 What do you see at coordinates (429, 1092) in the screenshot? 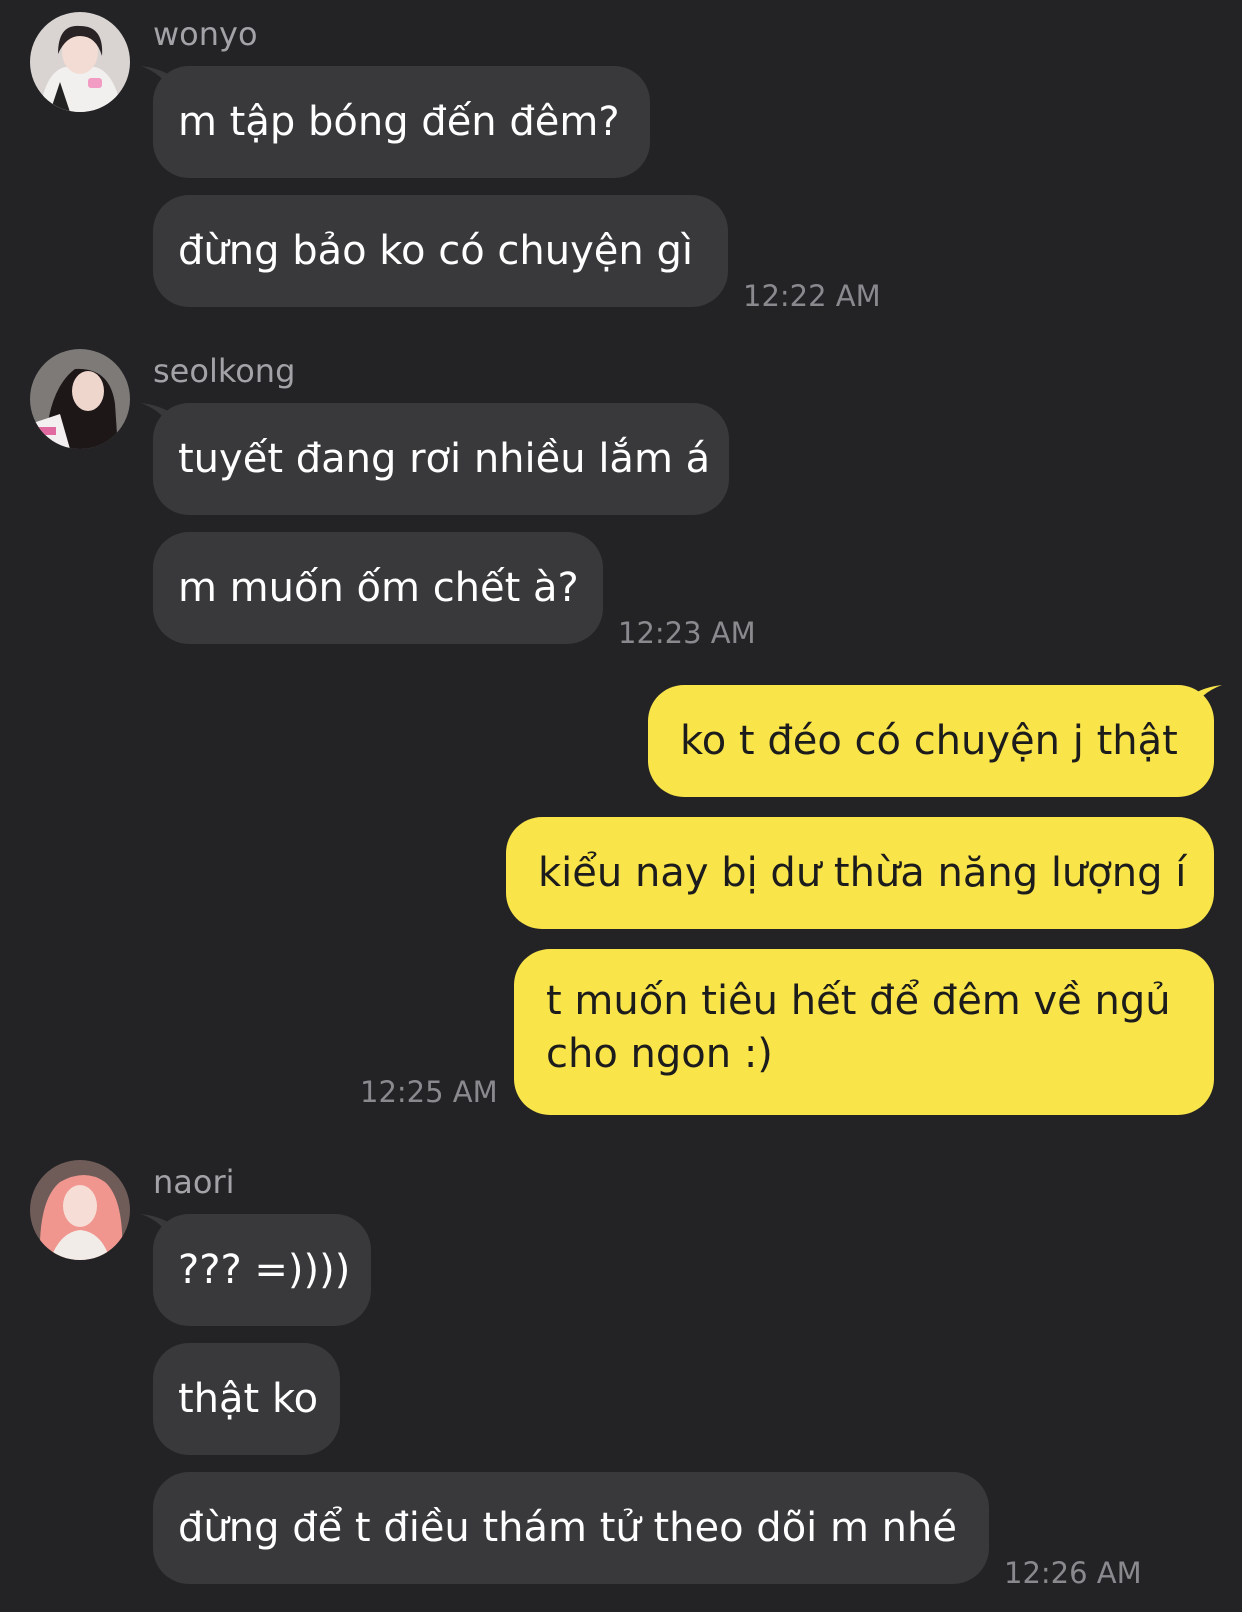
I see `message-timestamp: 12:25 AM` at bounding box center [429, 1092].